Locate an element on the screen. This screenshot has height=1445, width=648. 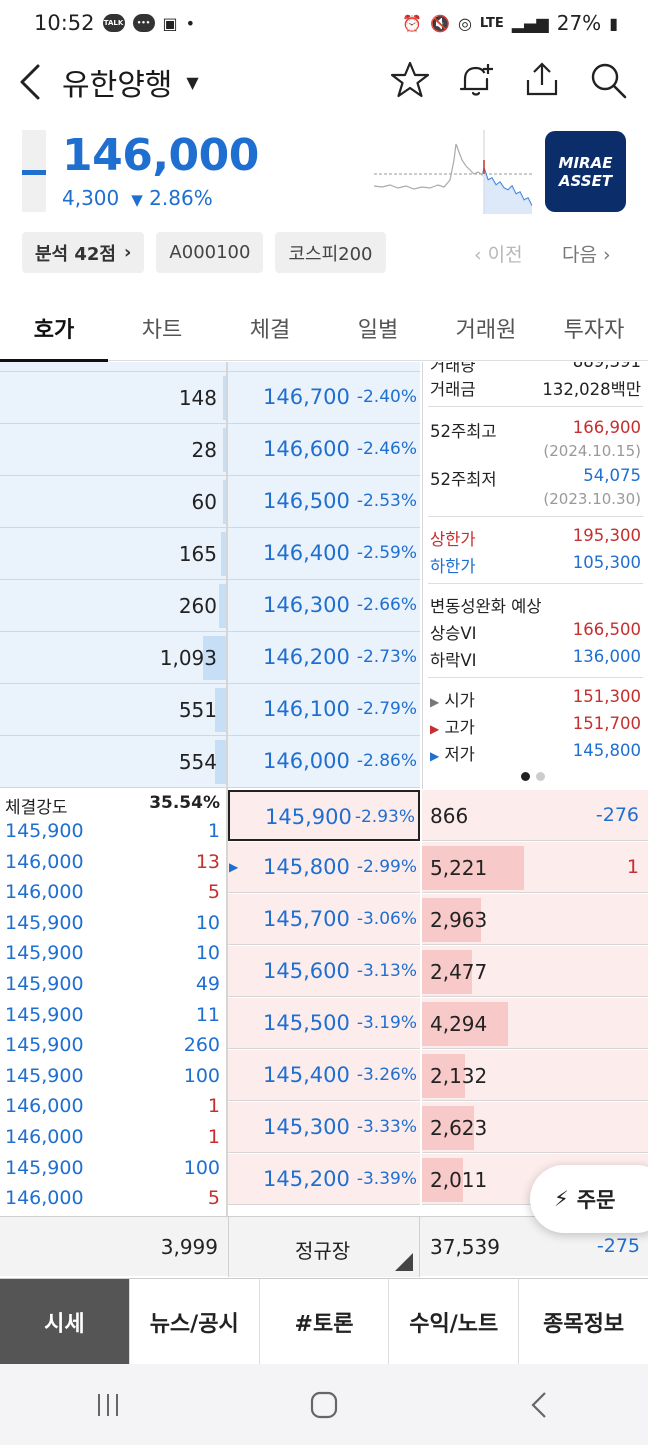
ask-quantity-cell: 148 is located at coordinates (113, 397).